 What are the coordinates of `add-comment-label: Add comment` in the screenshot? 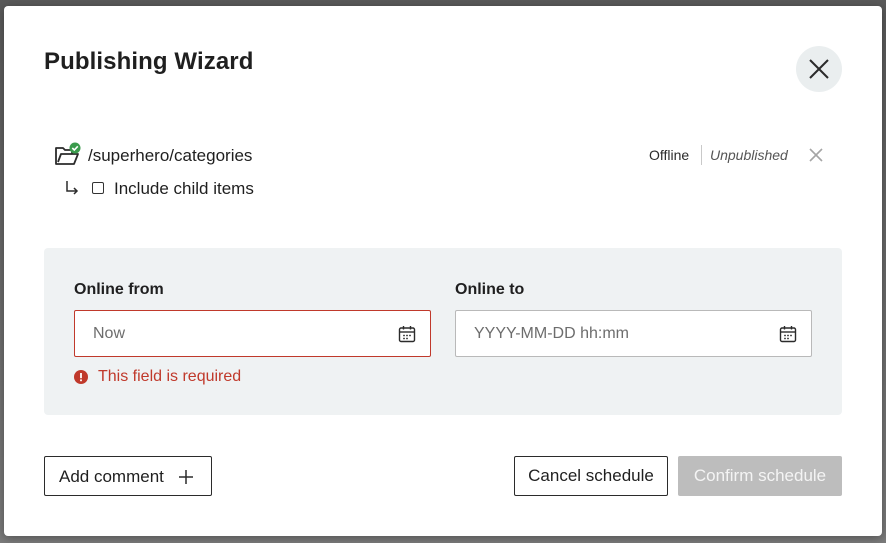 It's located at (111, 476).